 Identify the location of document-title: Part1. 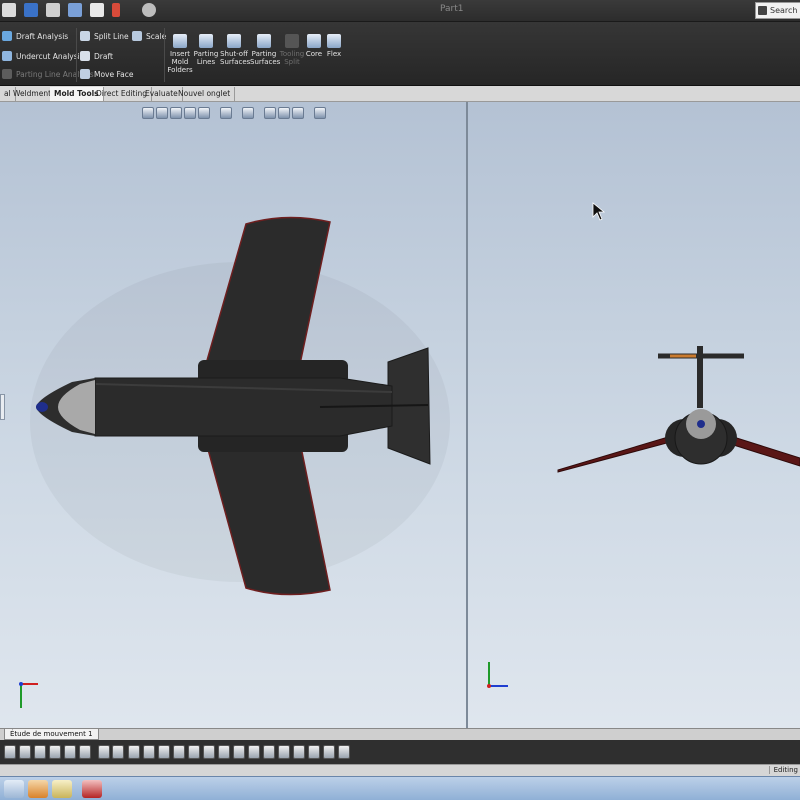
(452, 9).